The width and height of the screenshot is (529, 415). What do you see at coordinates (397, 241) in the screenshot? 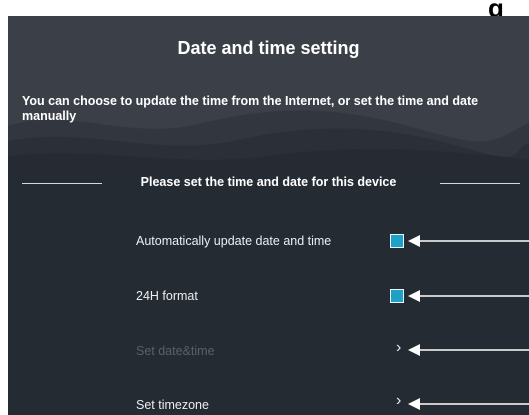
I see `auto-update-checkbox` at bounding box center [397, 241].